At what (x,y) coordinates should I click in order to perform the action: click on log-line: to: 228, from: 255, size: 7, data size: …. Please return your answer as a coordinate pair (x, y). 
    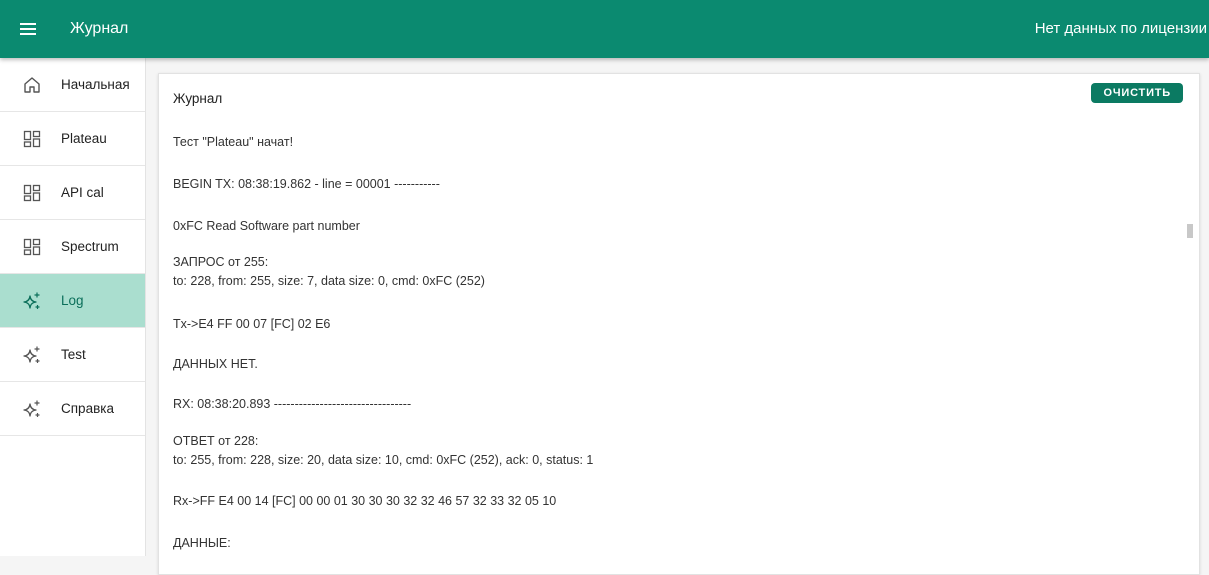
    Looking at the image, I should click on (329, 281).